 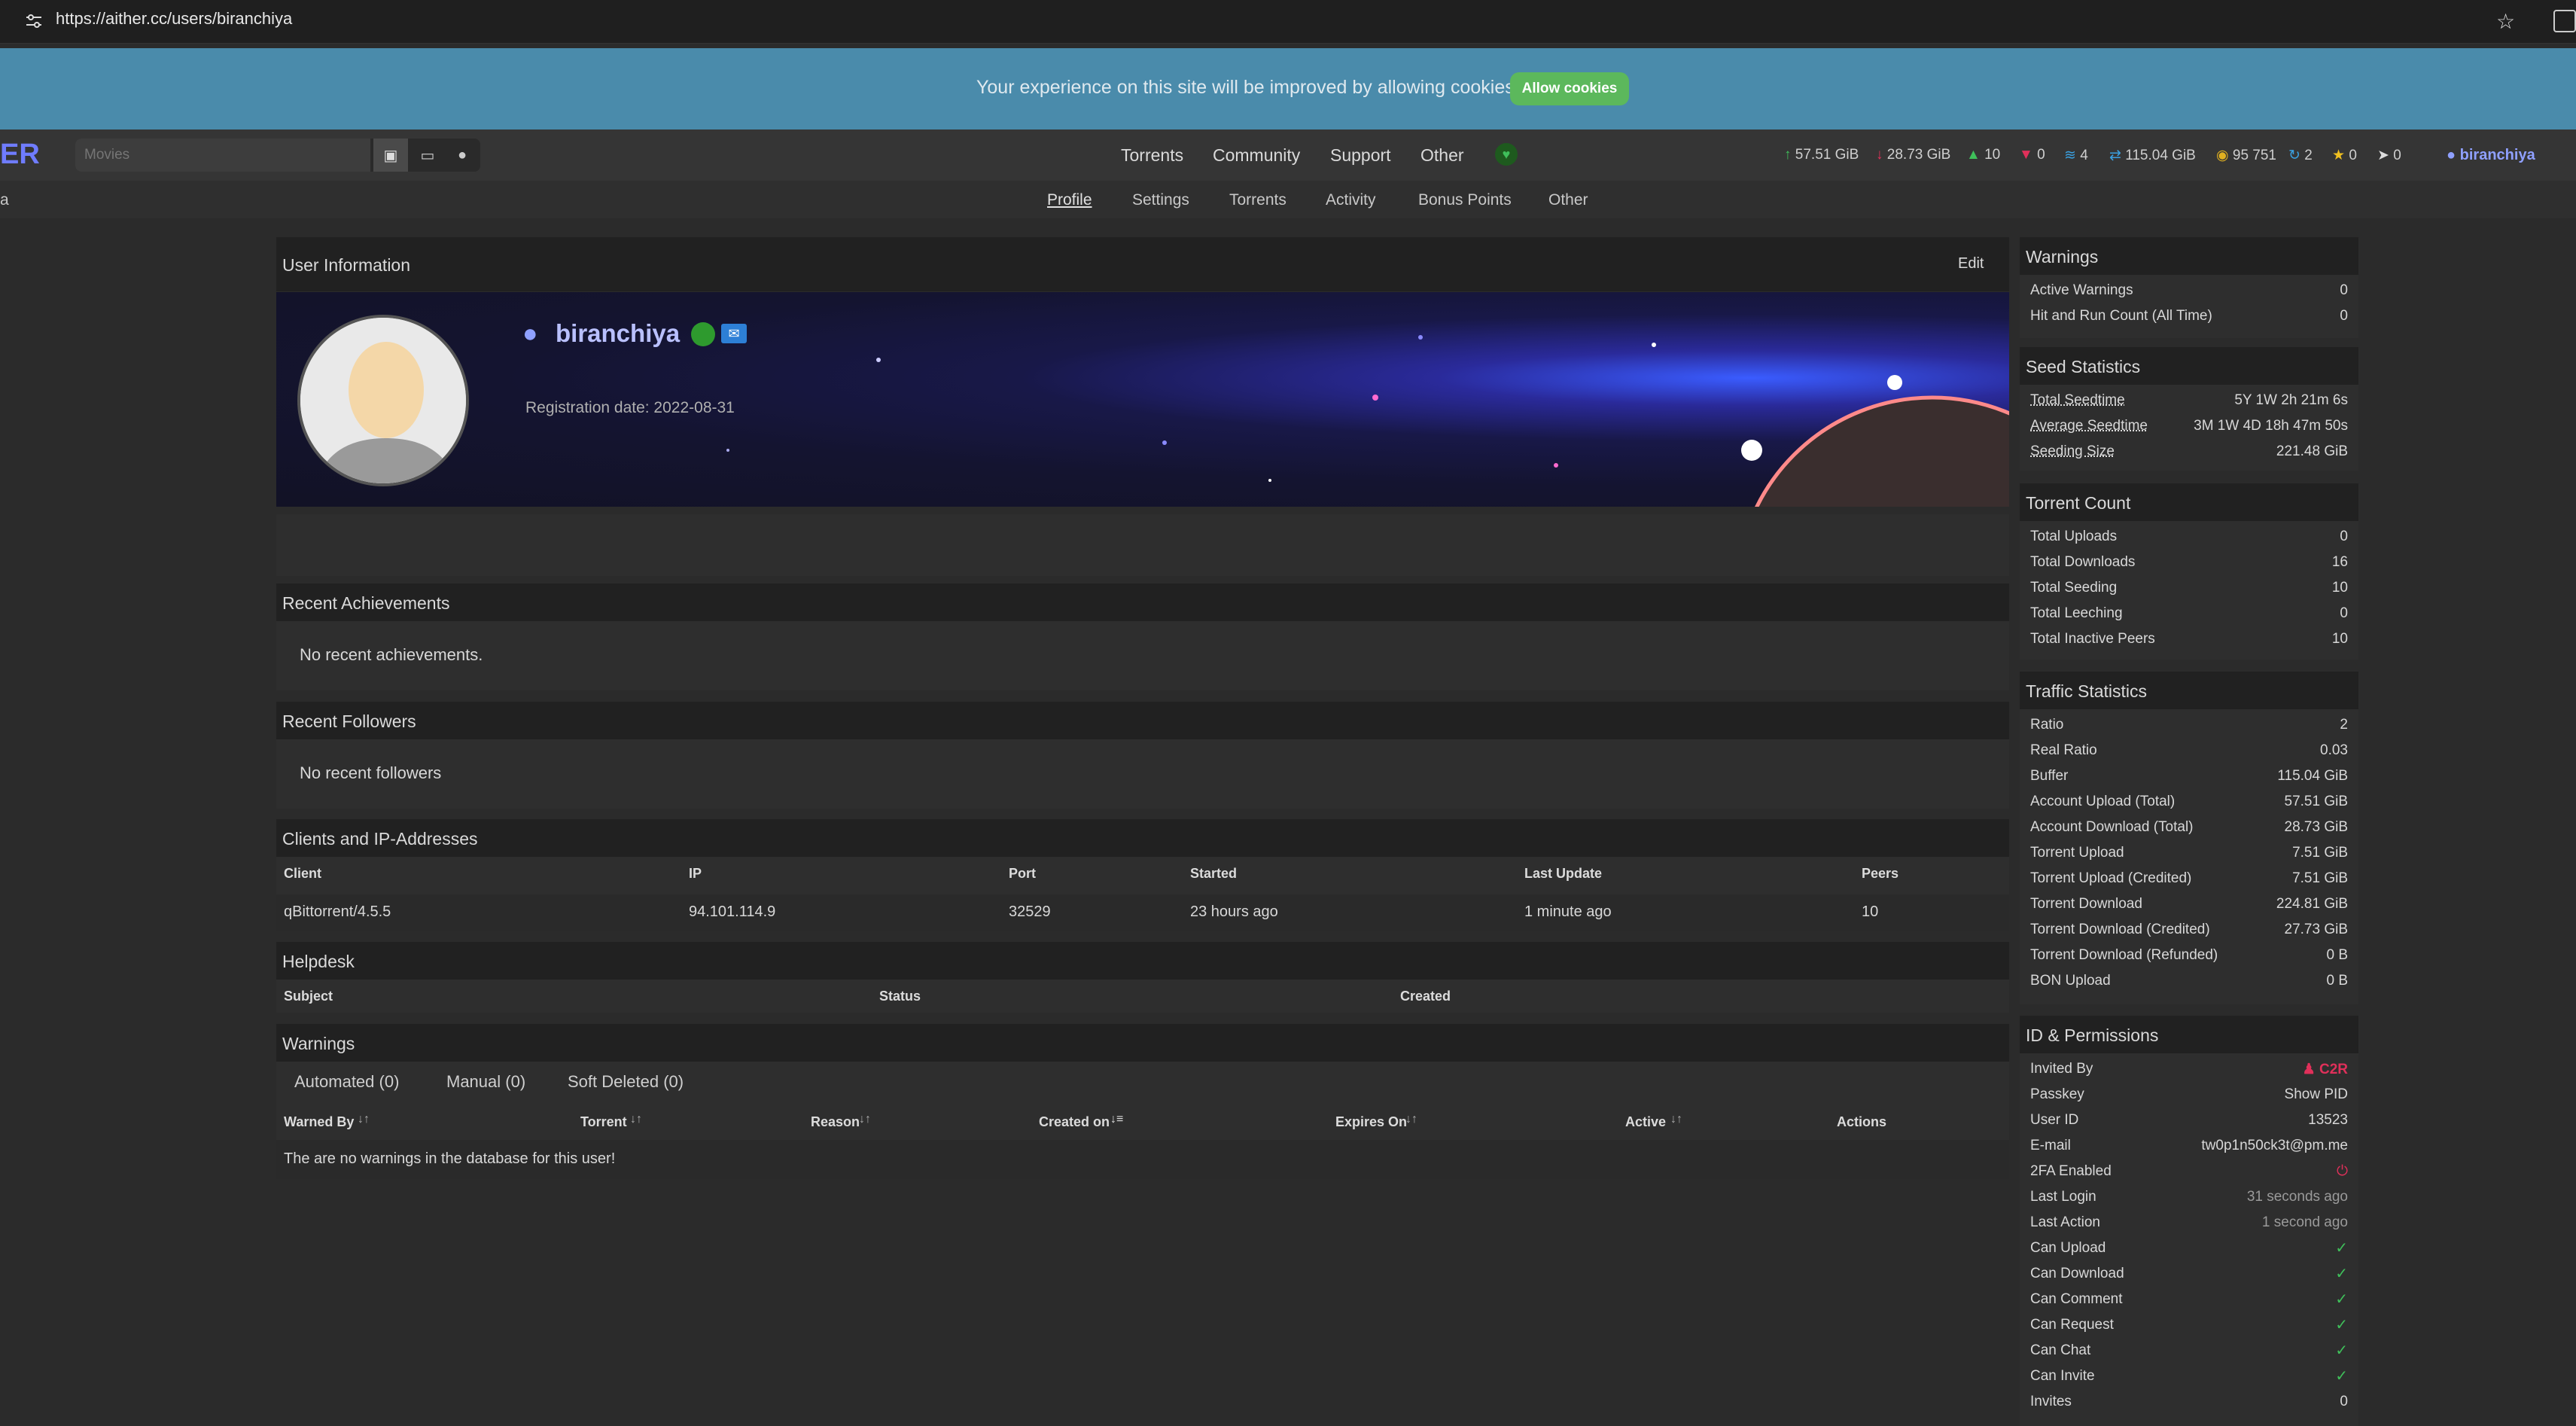 I want to click on tab-torrents: Torrents, so click(x=1258, y=200).